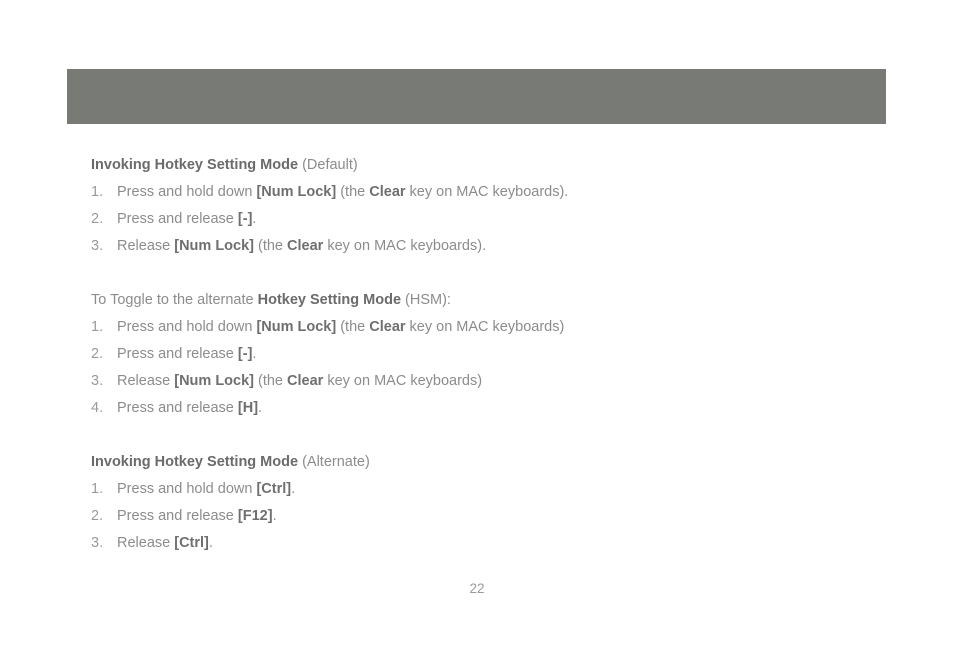  What do you see at coordinates (477, 588) in the screenshot?
I see `page-number: 22` at bounding box center [477, 588].